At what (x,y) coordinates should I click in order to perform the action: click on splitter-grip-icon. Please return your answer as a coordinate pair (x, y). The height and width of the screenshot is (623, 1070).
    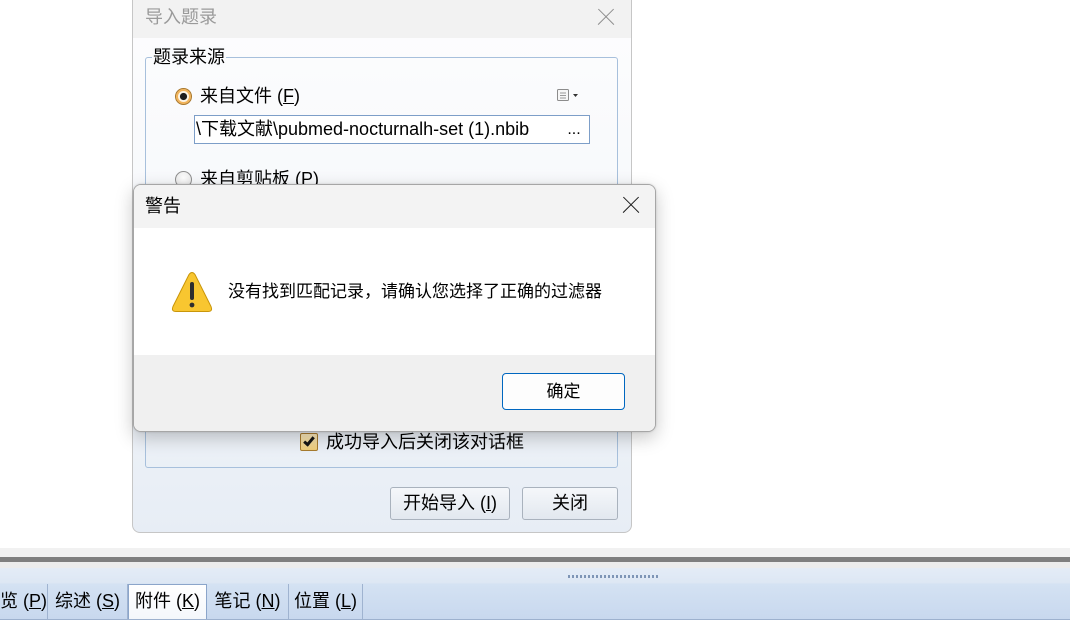
    Looking at the image, I should click on (613, 576).